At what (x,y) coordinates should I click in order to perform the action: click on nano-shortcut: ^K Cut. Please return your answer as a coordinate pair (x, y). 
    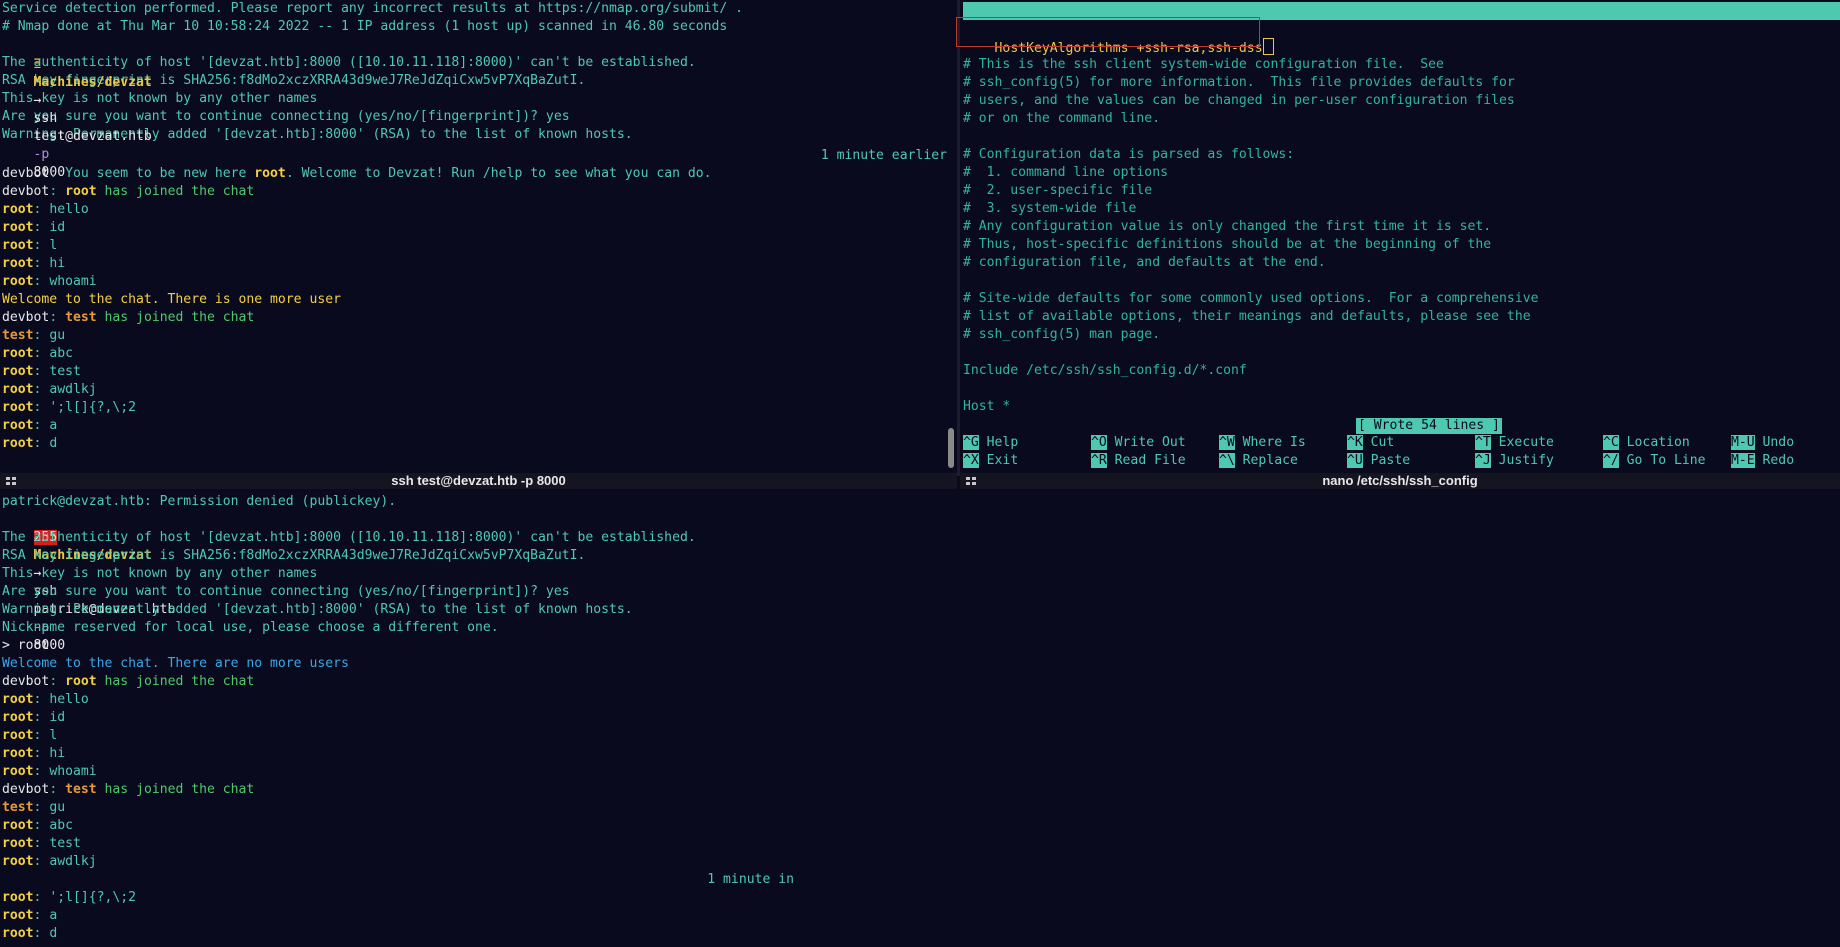
    Looking at the image, I should click on (1370, 443).